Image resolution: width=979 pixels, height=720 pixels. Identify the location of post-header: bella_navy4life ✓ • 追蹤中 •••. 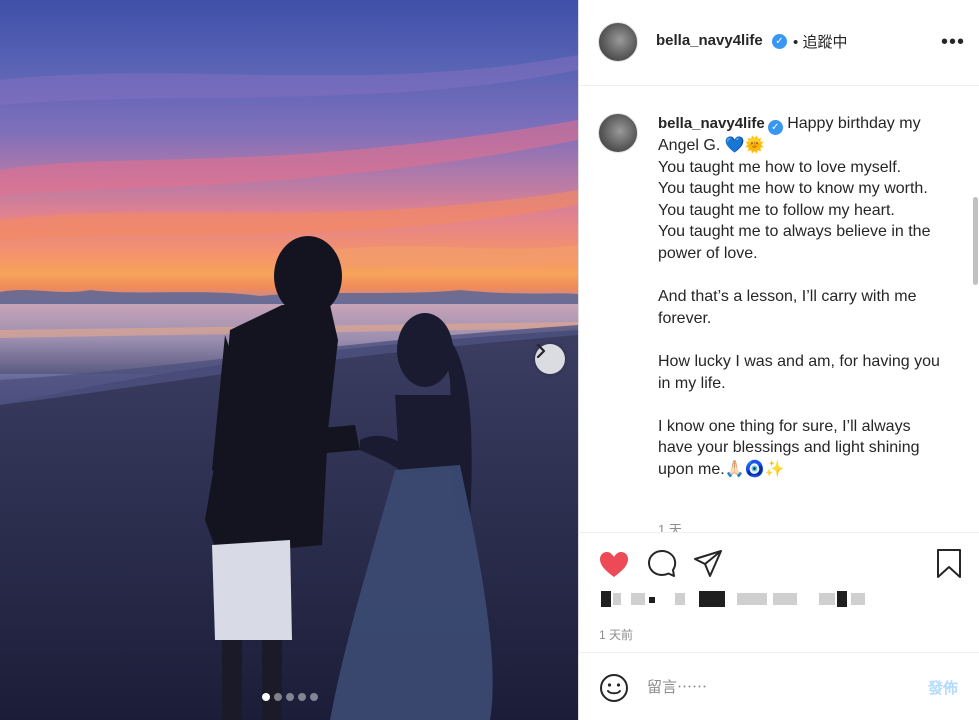
(779, 43).